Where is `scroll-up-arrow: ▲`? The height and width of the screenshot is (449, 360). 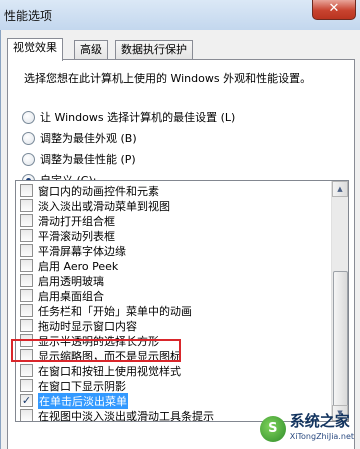
scroll-up-arrow: ▲ is located at coordinates (340, 189).